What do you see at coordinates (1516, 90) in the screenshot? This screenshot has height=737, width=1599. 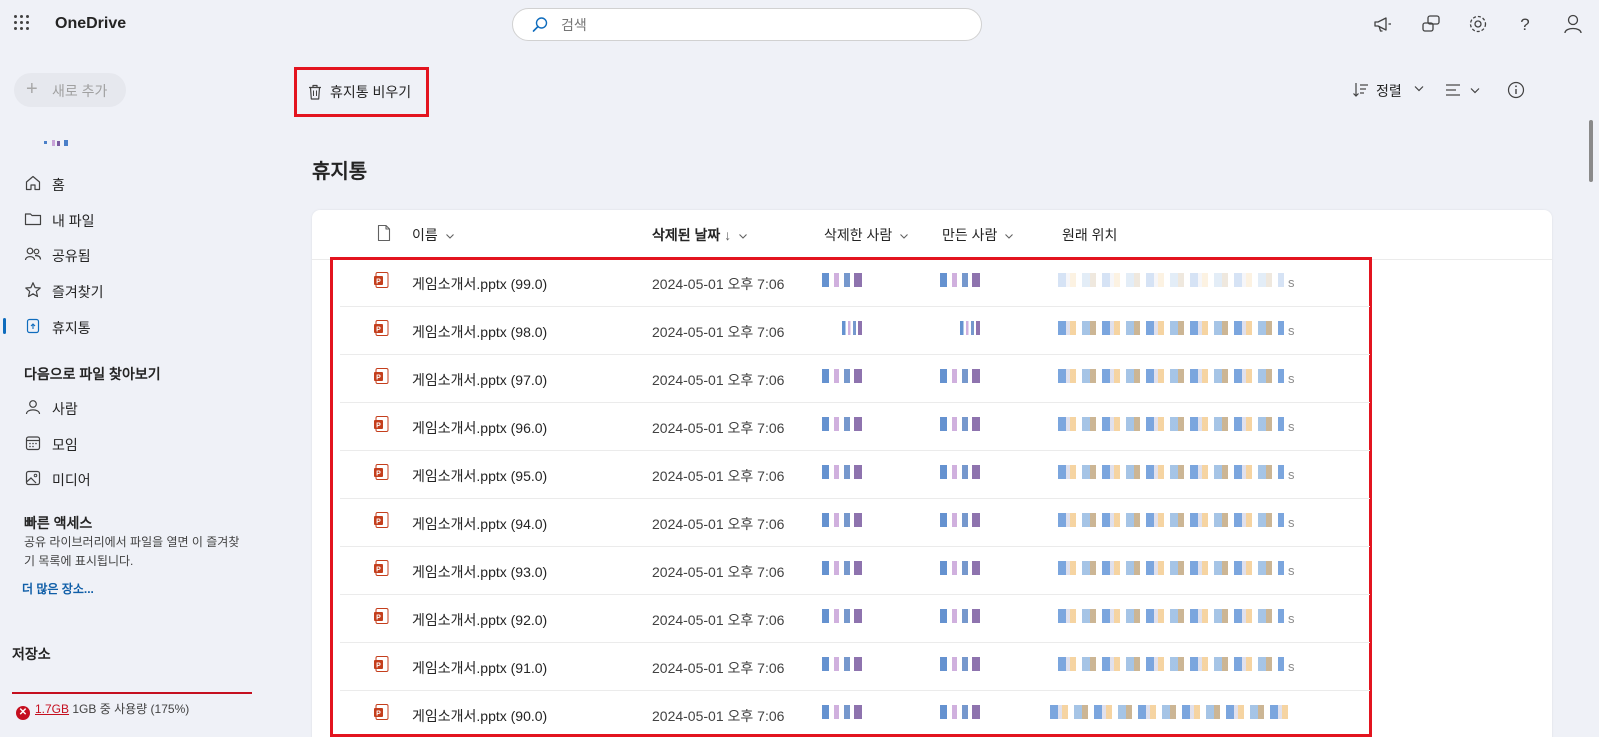 I see `info-icon` at bounding box center [1516, 90].